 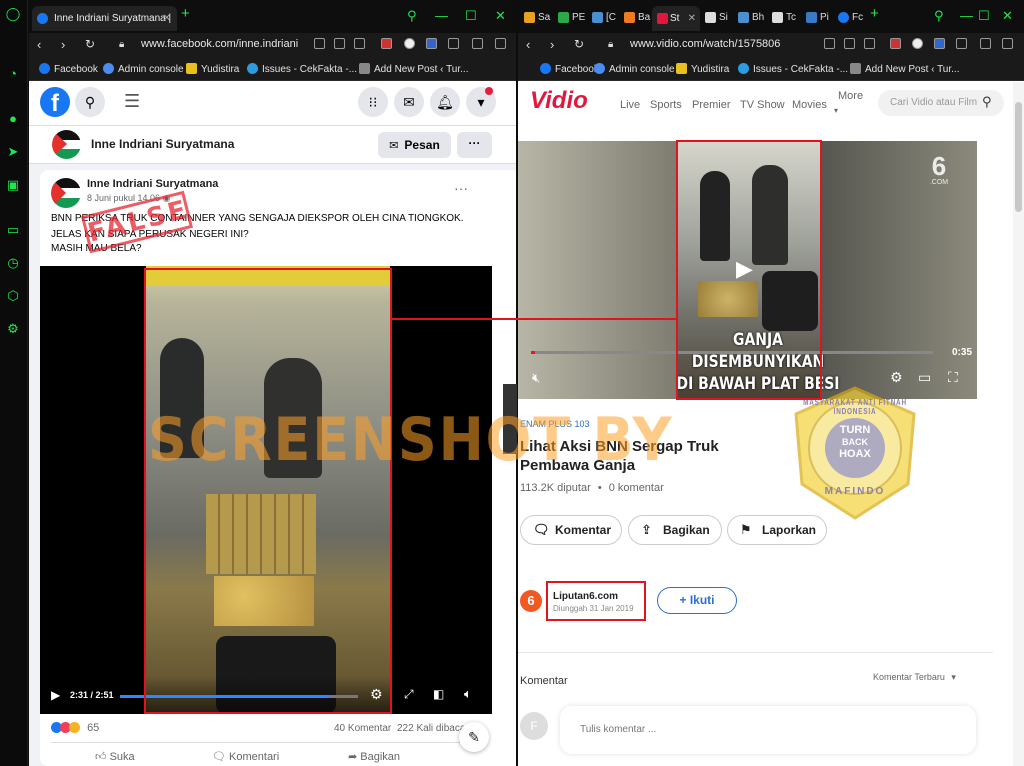 What do you see at coordinates (571, 530) in the screenshot?
I see `comment-button: 🗨︎ Komentar` at bounding box center [571, 530].